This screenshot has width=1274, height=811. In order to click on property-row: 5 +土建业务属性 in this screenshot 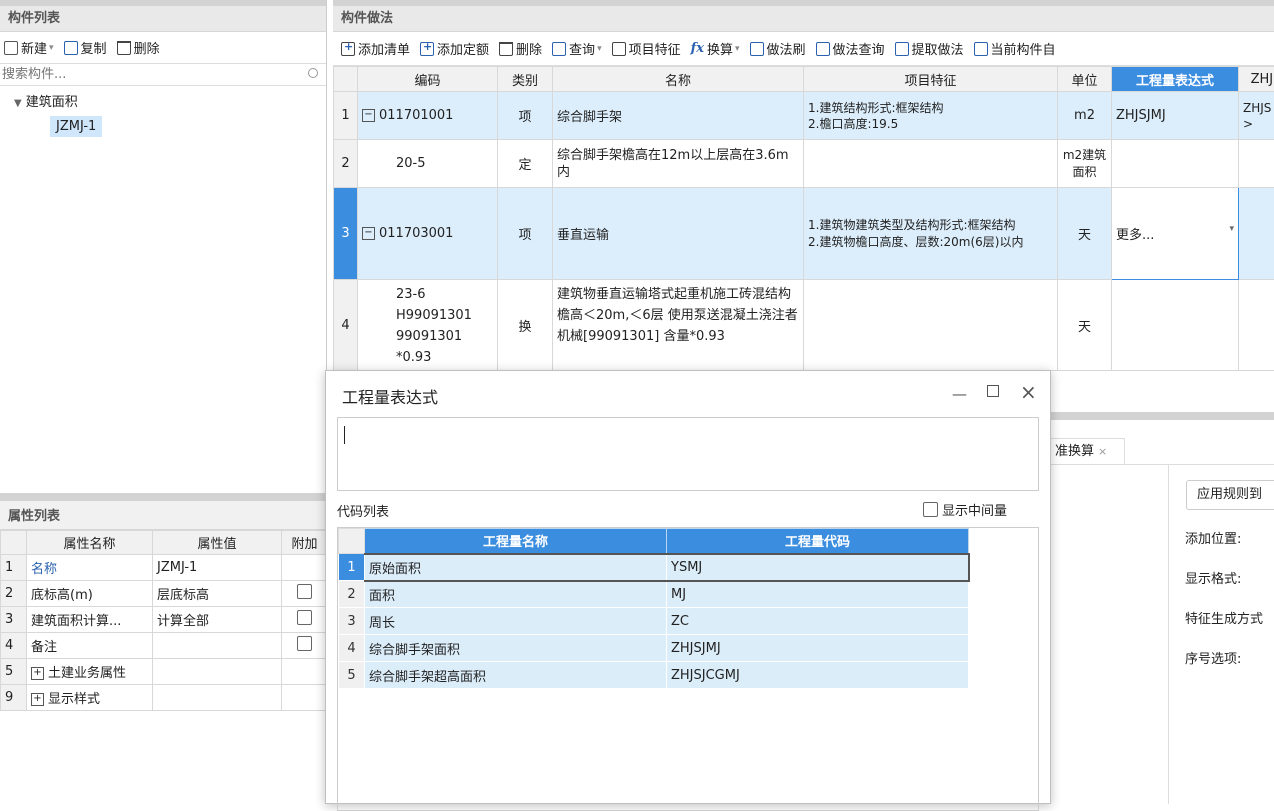, I will do `click(164, 672)`.